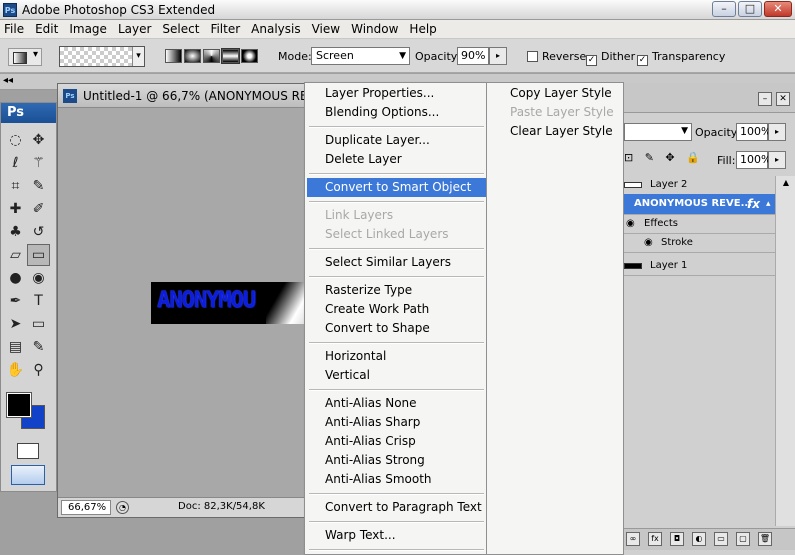 This screenshot has width=795, height=555. What do you see at coordinates (48, 29) in the screenshot?
I see `menu-edit: Edit` at bounding box center [48, 29].